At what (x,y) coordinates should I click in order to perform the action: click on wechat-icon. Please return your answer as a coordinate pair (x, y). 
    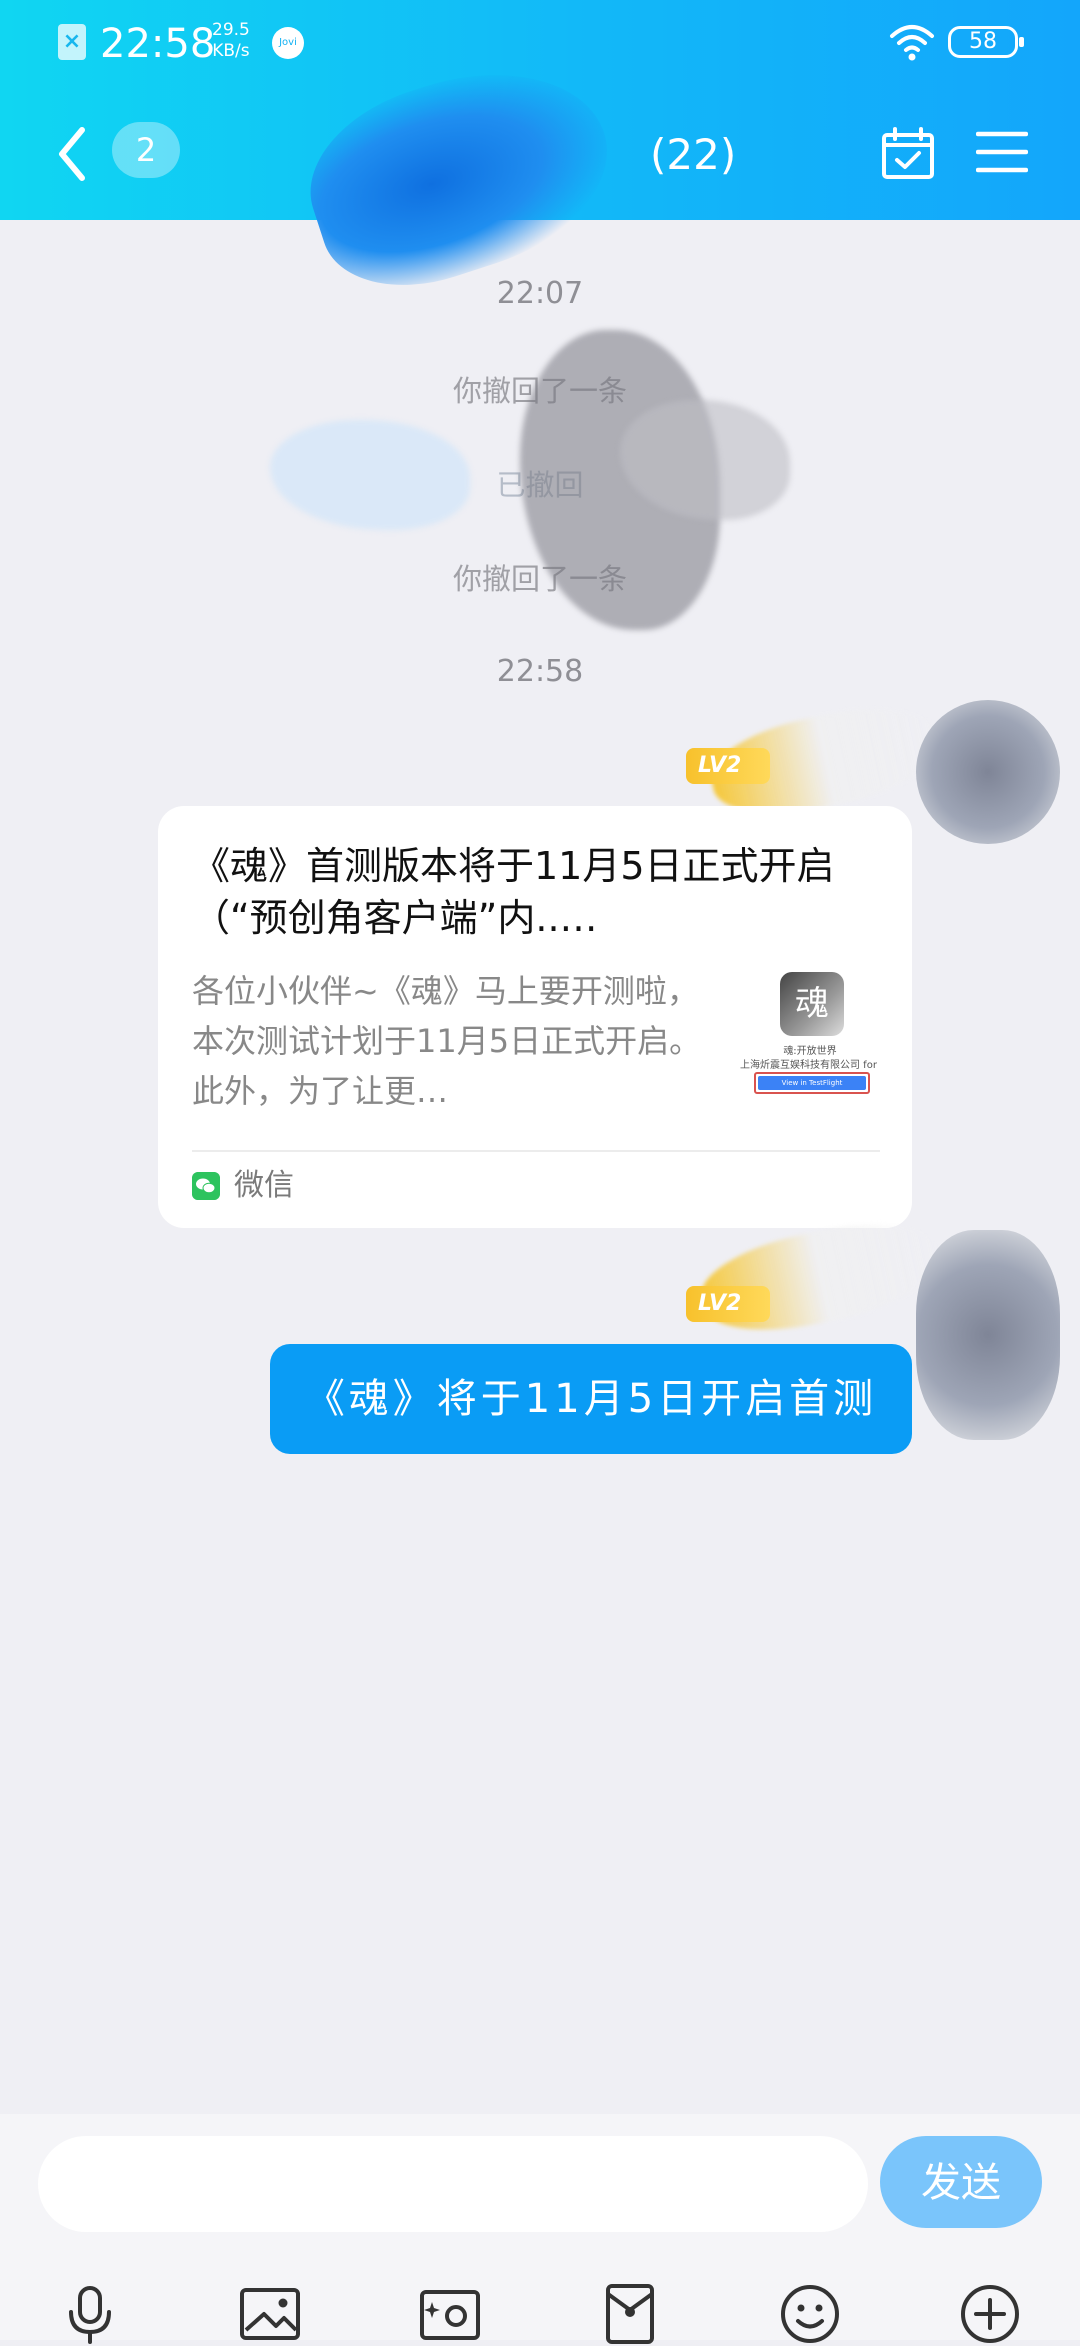
    Looking at the image, I should click on (206, 1186).